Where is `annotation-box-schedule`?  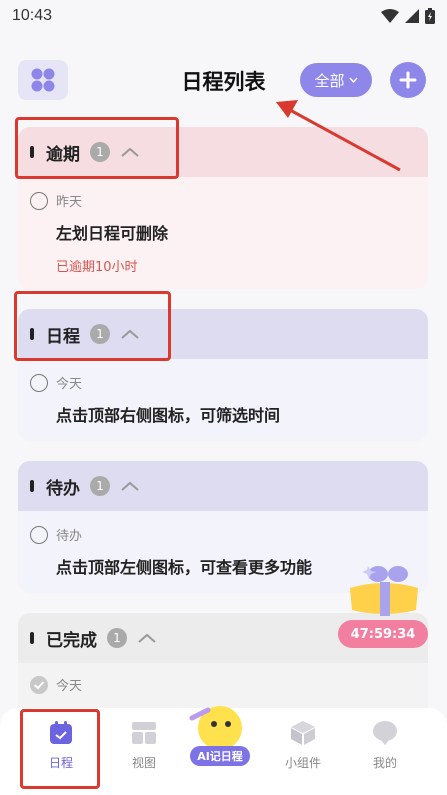 annotation-box-schedule is located at coordinates (92, 326).